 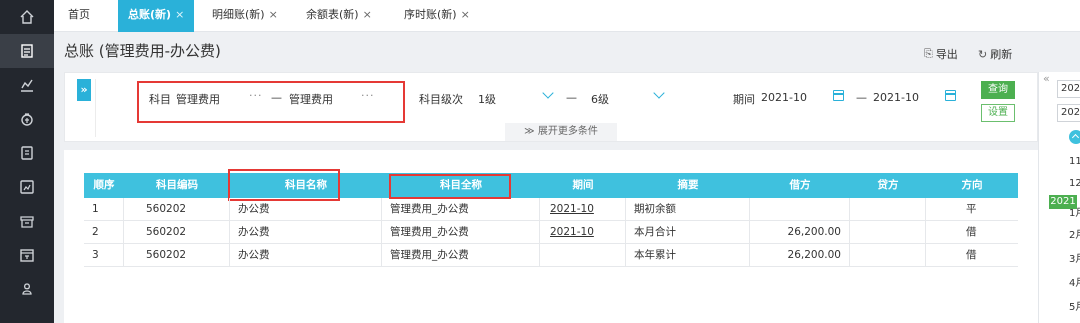 I want to click on cell-period, so click(x=583, y=255).